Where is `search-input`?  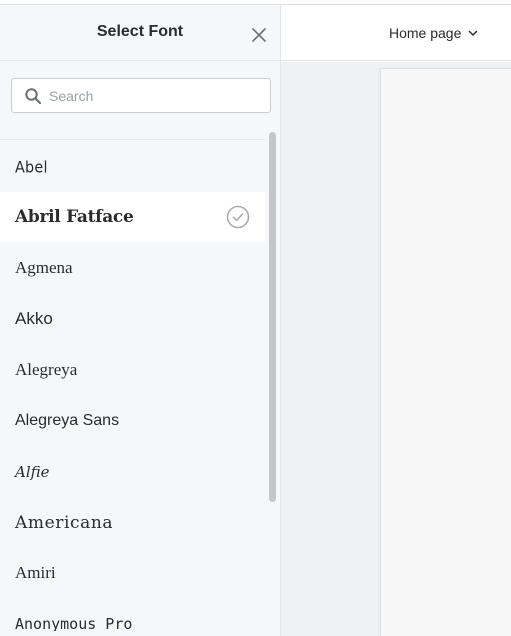 search-input is located at coordinates (156, 95).